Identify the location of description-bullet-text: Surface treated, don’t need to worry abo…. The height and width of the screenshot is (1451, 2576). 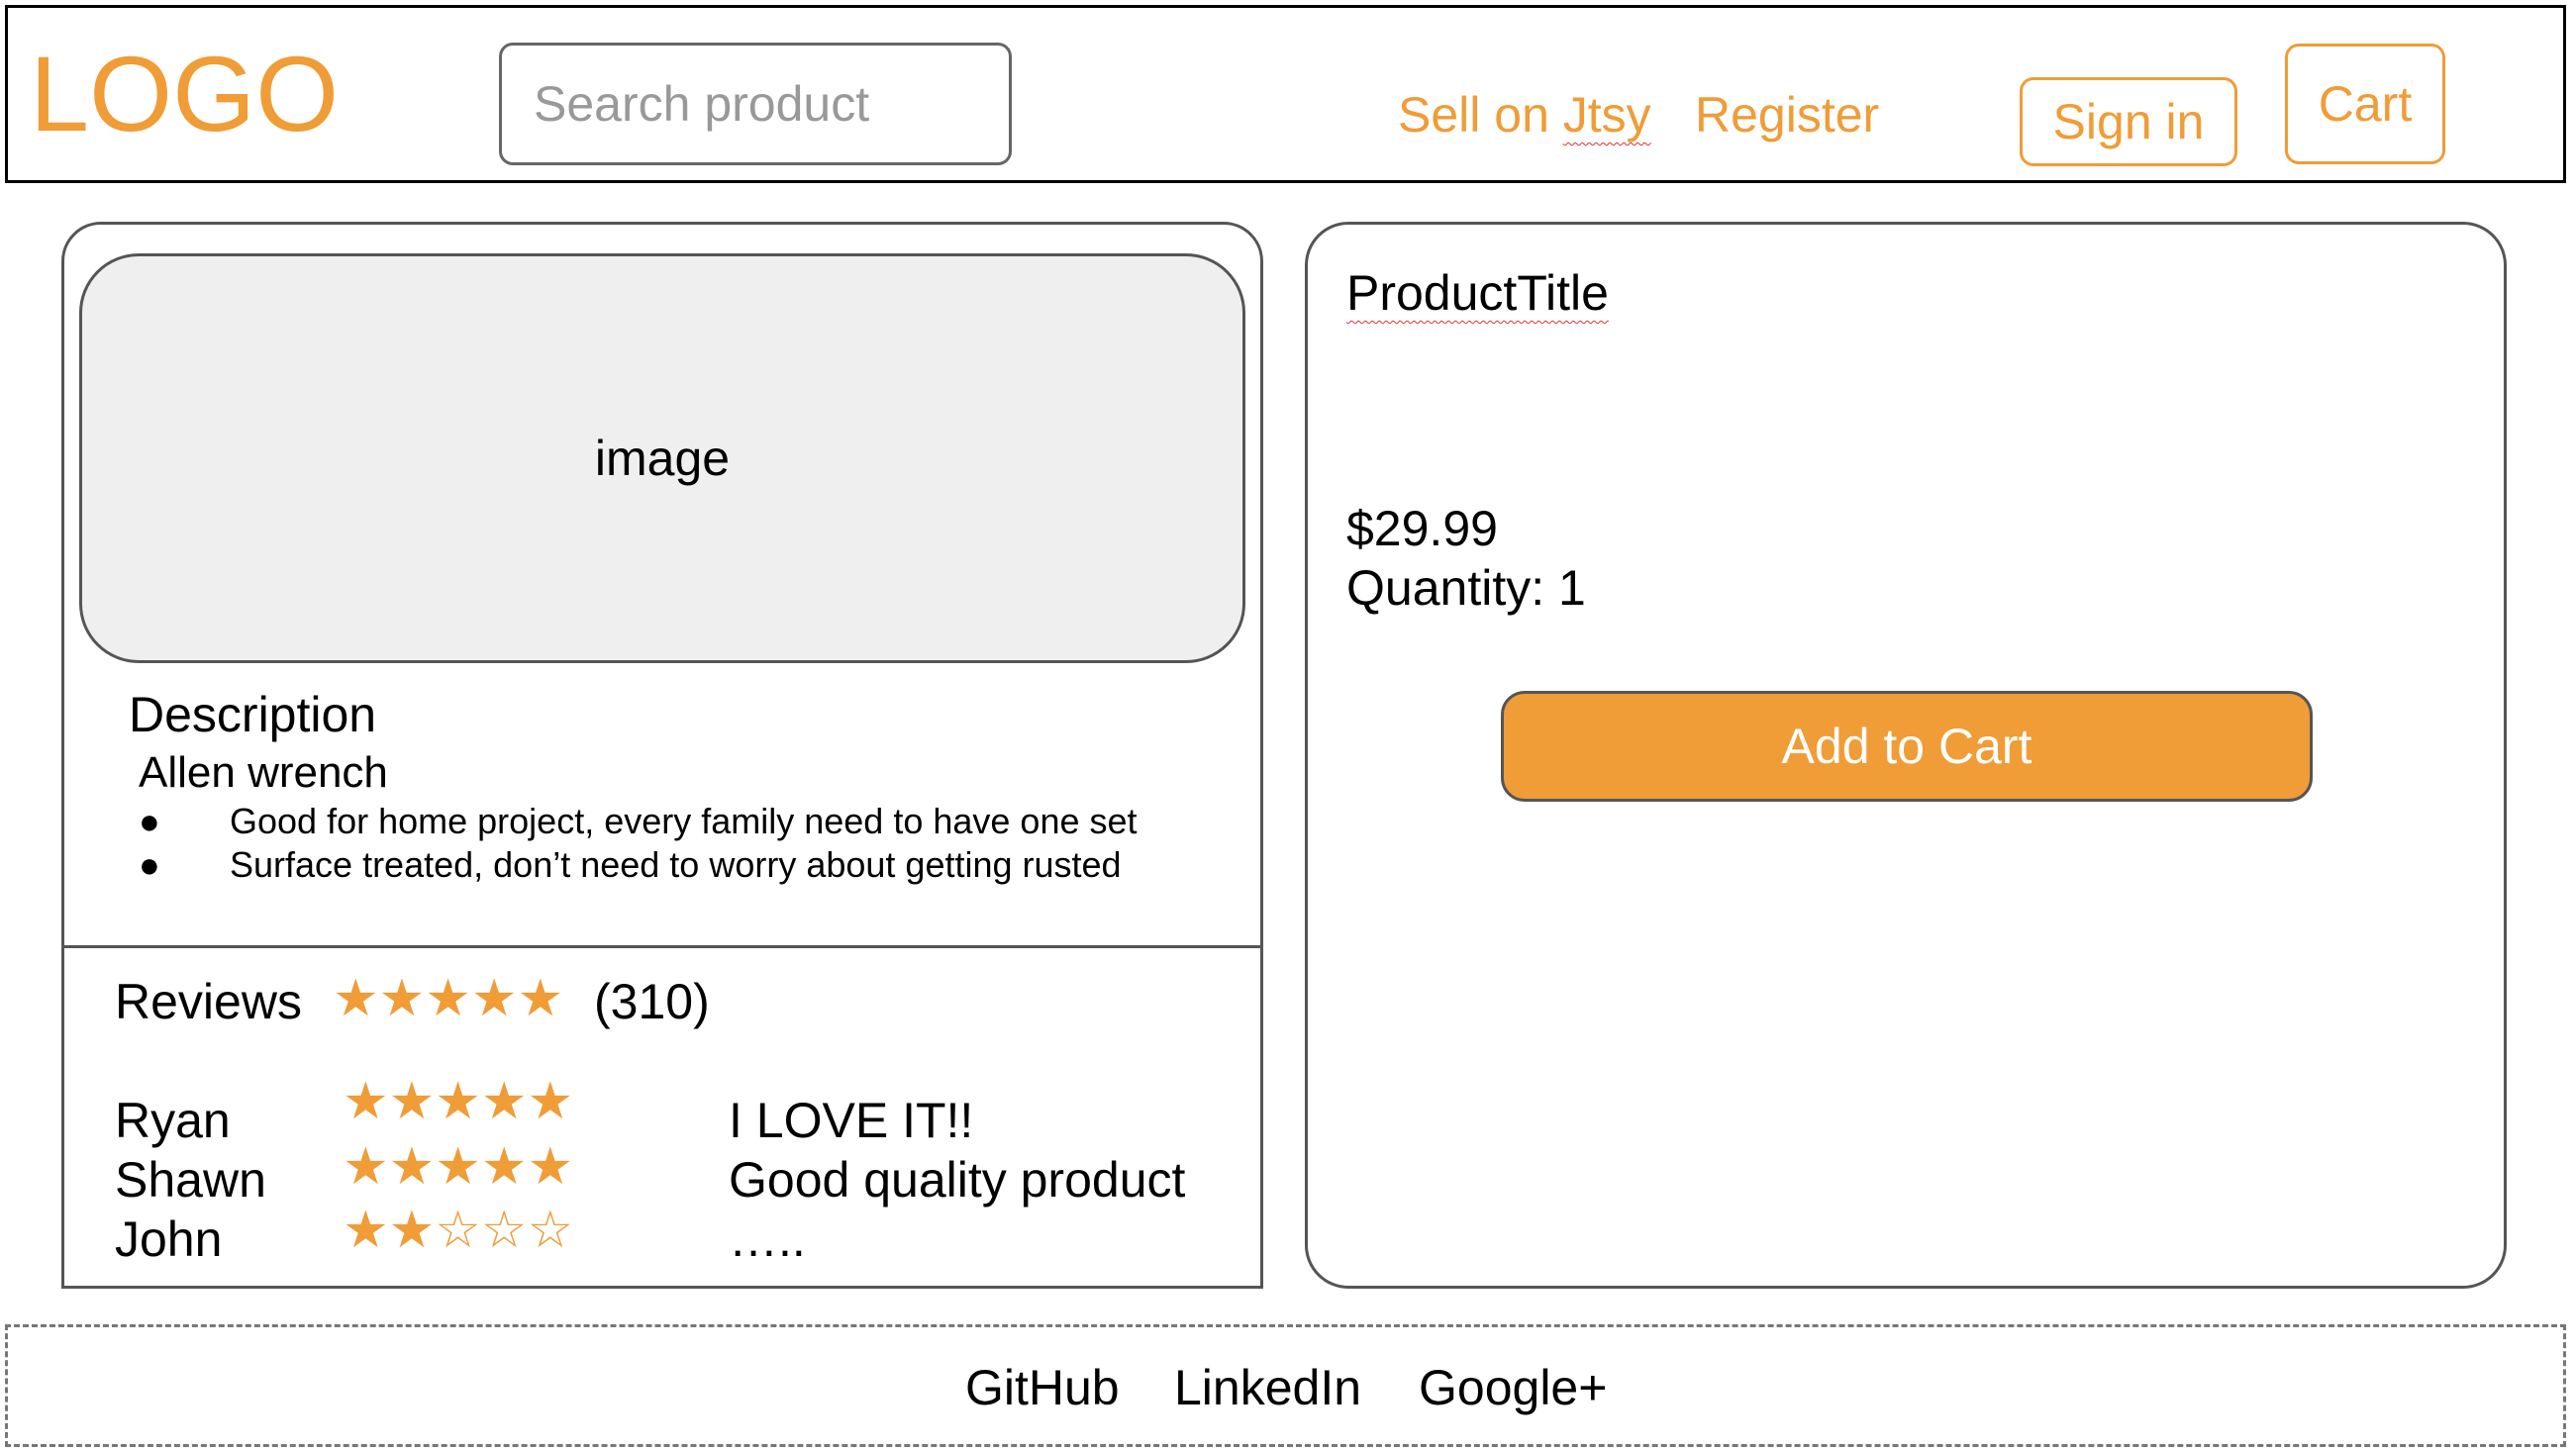
(676, 864).